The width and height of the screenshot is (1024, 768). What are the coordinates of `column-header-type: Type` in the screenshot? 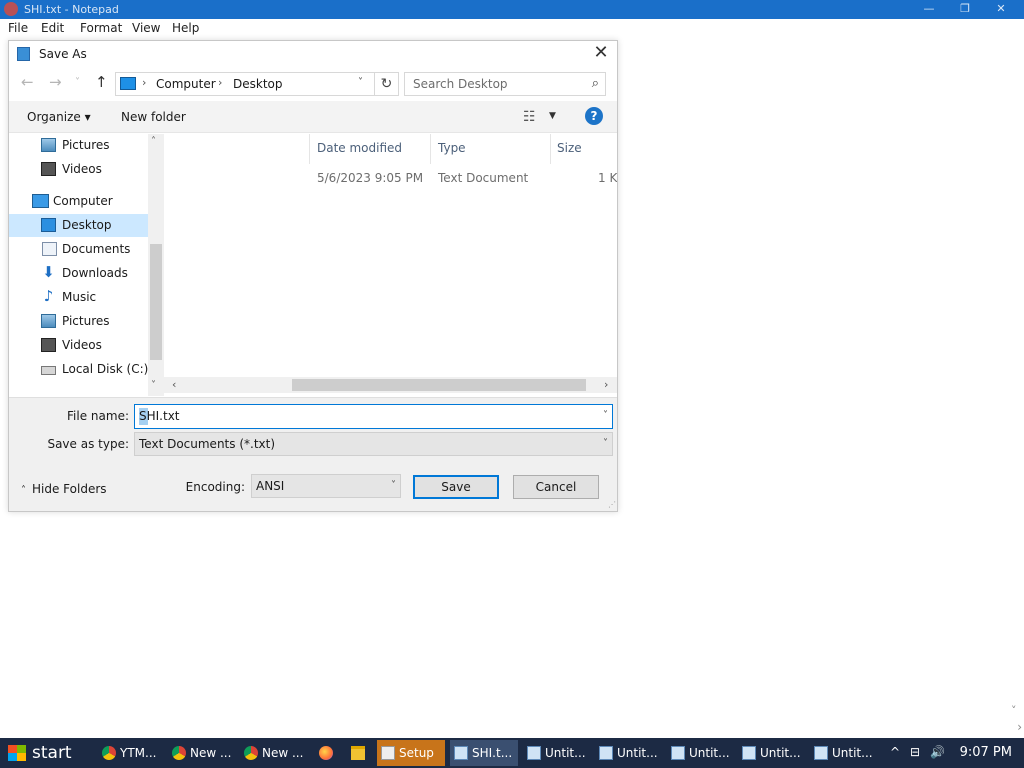 It's located at (452, 148).